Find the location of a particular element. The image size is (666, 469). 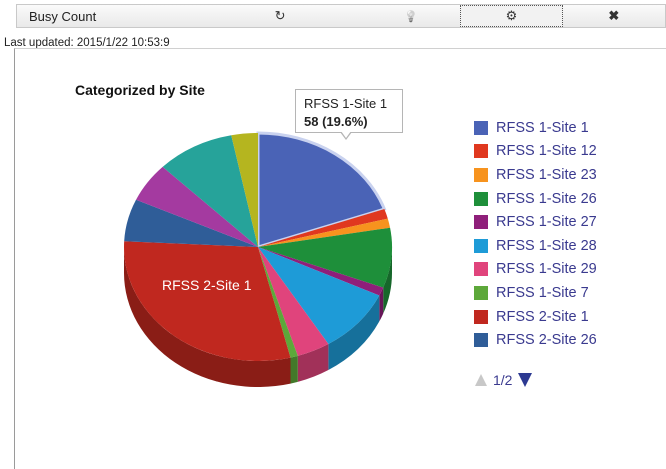

tooltip-pointer-inner is located at coordinates (346, 134).